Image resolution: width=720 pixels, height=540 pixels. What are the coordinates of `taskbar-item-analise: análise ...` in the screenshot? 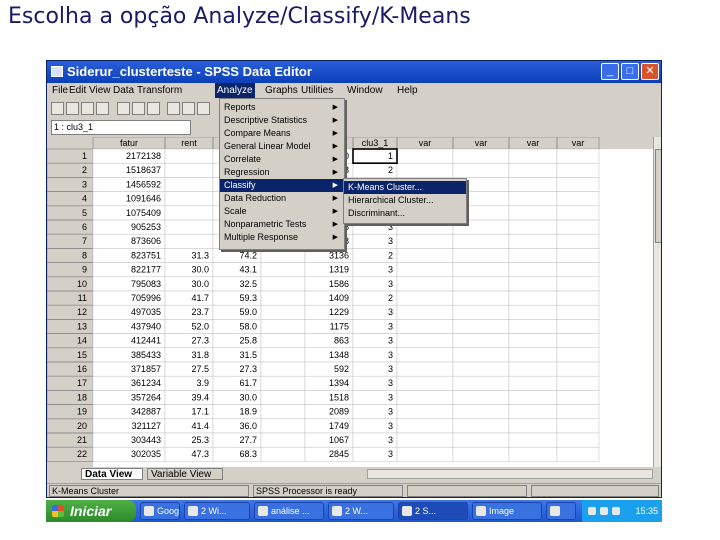 It's located at (289, 511).